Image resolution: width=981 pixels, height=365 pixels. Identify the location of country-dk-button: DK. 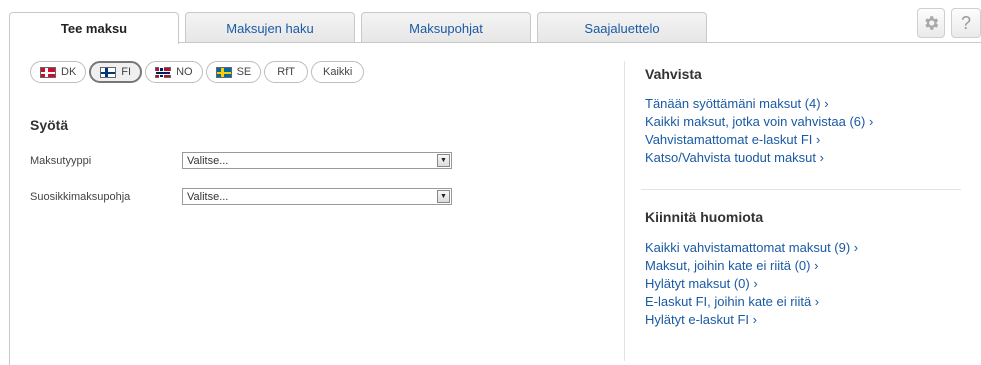
(58, 72).